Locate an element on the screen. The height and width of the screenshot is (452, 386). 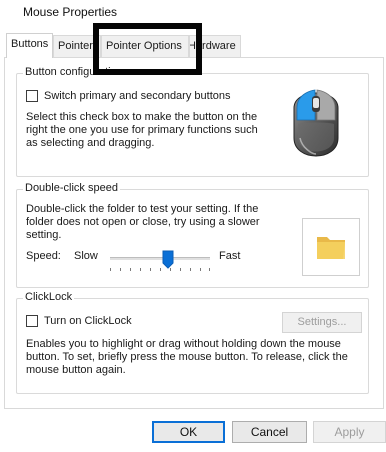
tab-buttons: Buttons is located at coordinates (29, 45).